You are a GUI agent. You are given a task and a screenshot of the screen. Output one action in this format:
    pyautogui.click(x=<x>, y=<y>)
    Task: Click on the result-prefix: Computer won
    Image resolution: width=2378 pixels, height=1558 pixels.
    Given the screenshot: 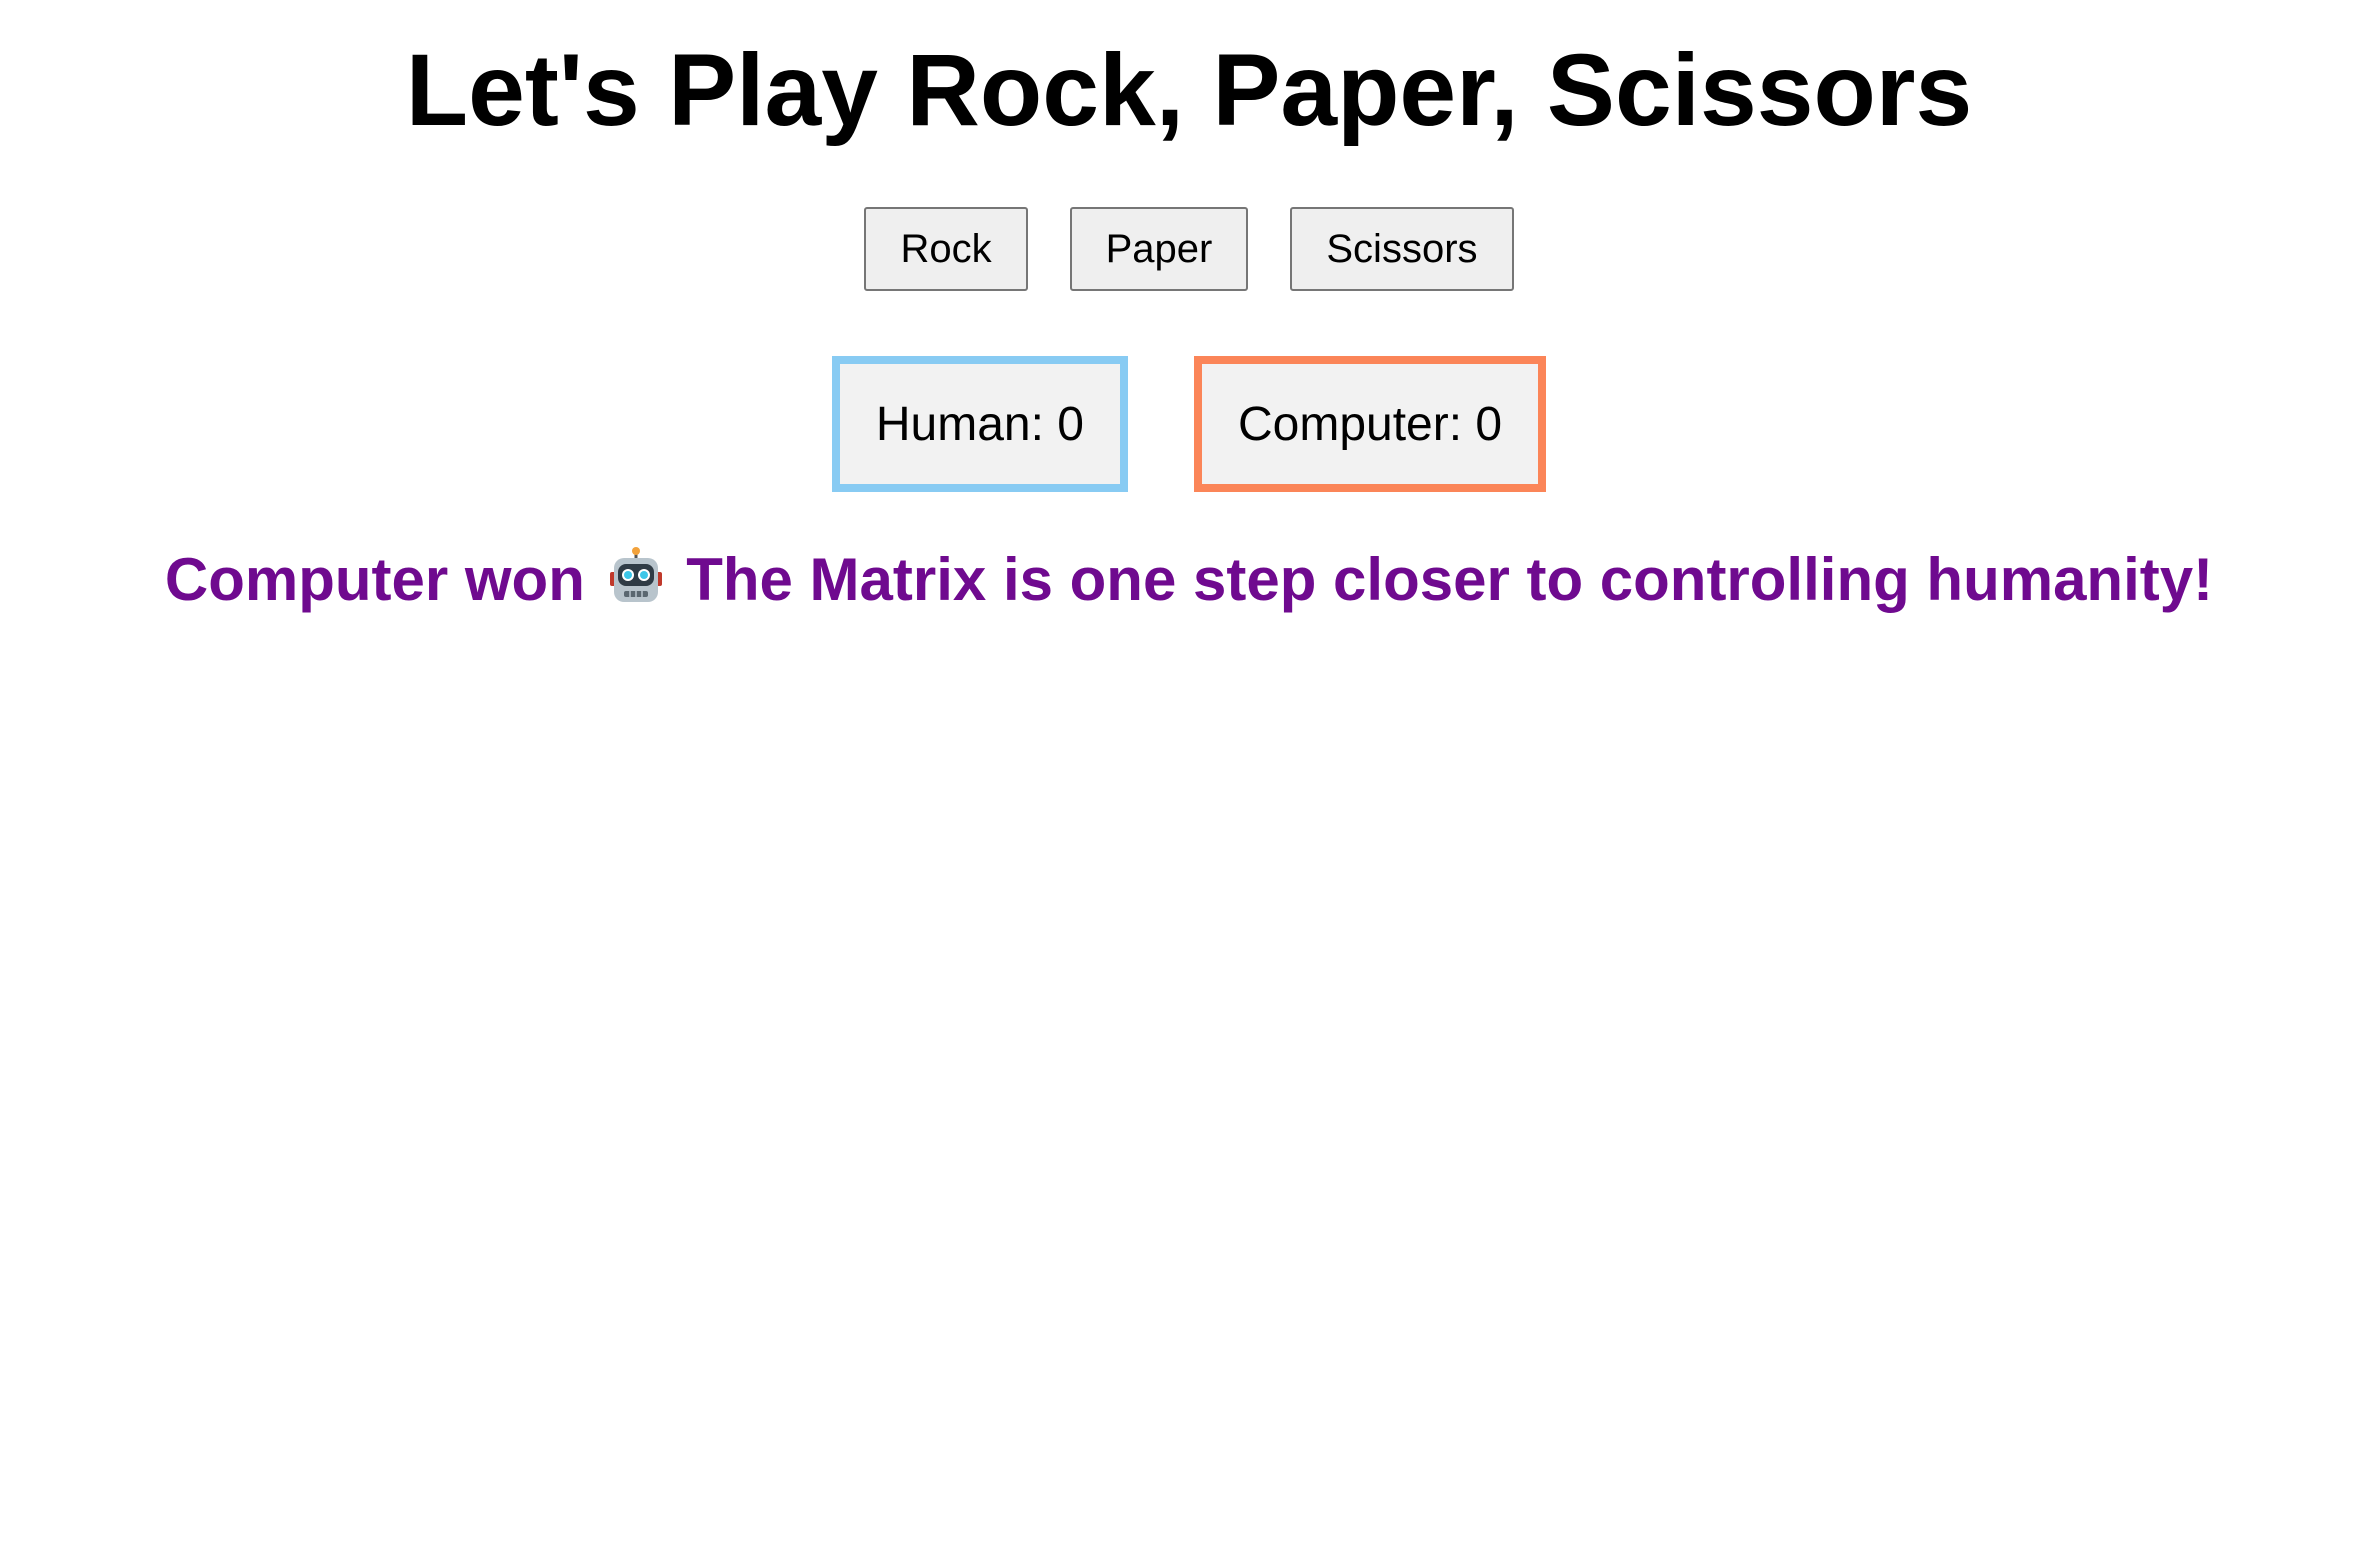 What is the action you would take?
    pyautogui.click(x=374, y=579)
    